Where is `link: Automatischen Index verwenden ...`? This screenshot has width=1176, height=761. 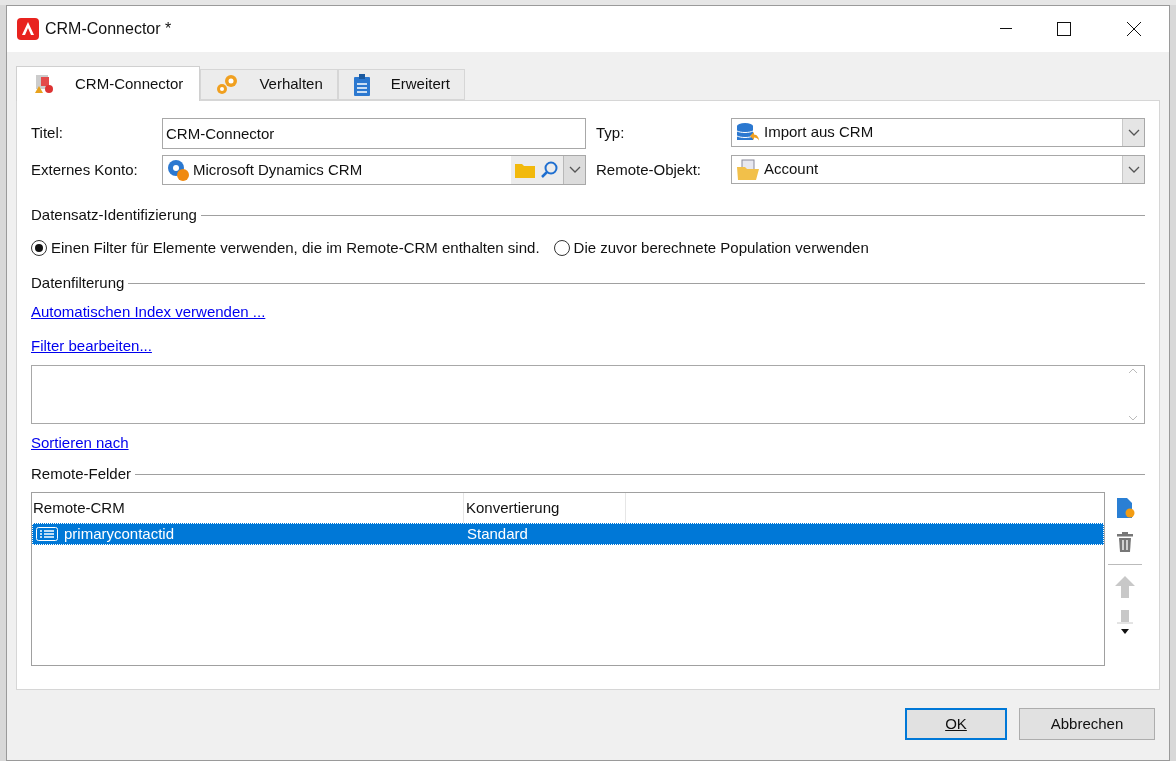
link: Automatischen Index verwenden ... is located at coordinates (148, 312).